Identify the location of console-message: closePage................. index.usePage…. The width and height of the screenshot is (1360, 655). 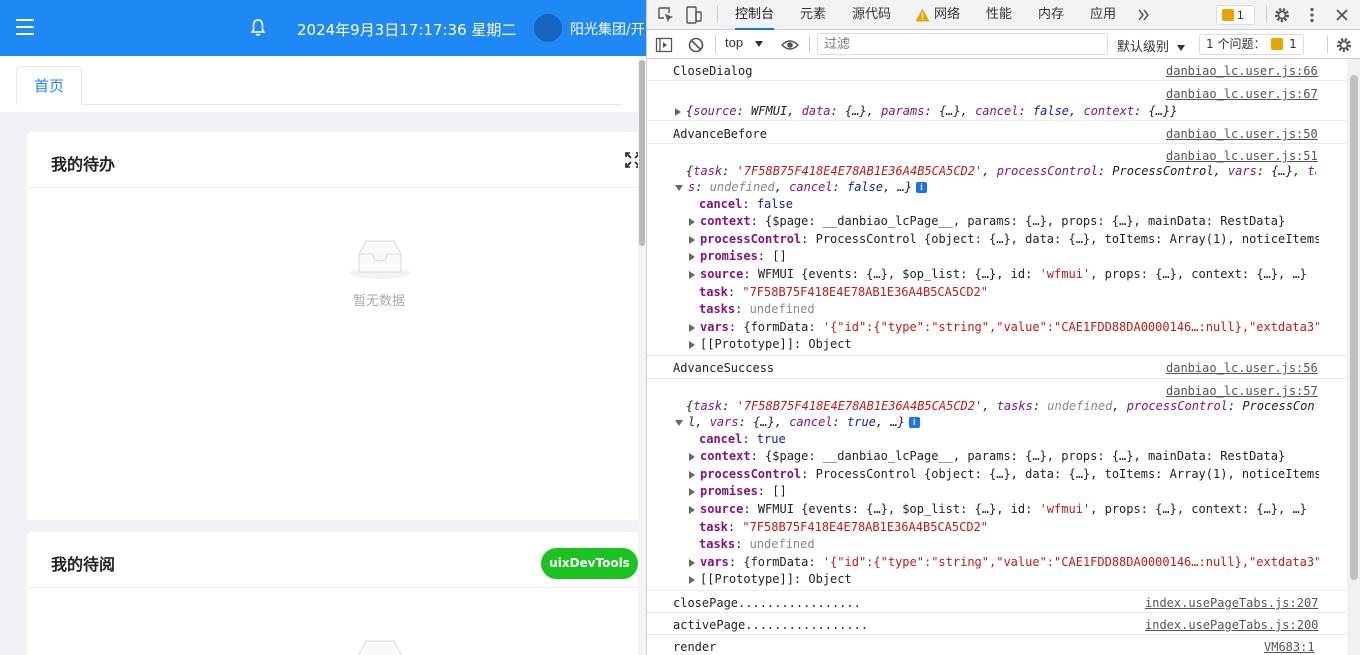
(997, 602).